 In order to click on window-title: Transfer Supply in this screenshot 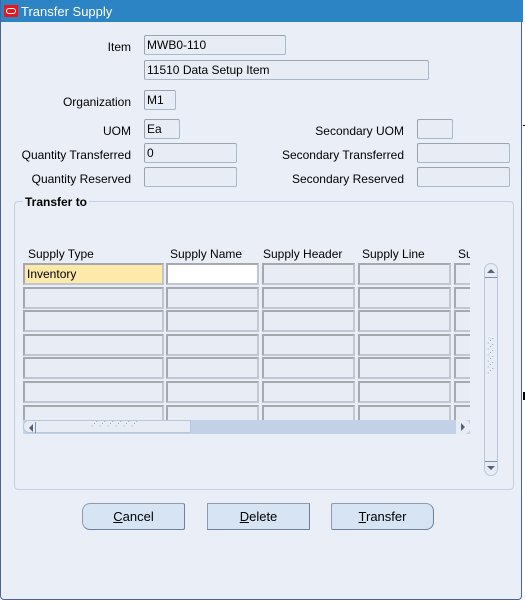, I will do `click(67, 11)`.